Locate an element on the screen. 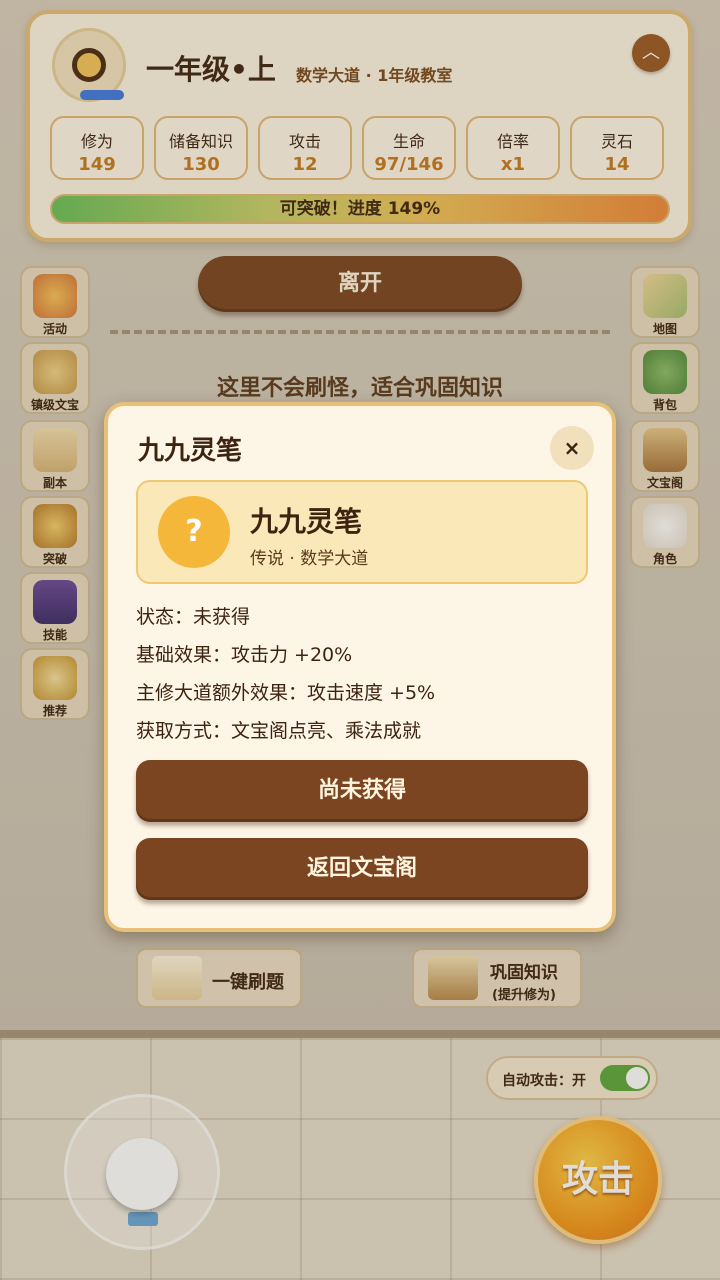 The height and width of the screenshot is (1280, 720). close-icon: × is located at coordinates (572, 448).